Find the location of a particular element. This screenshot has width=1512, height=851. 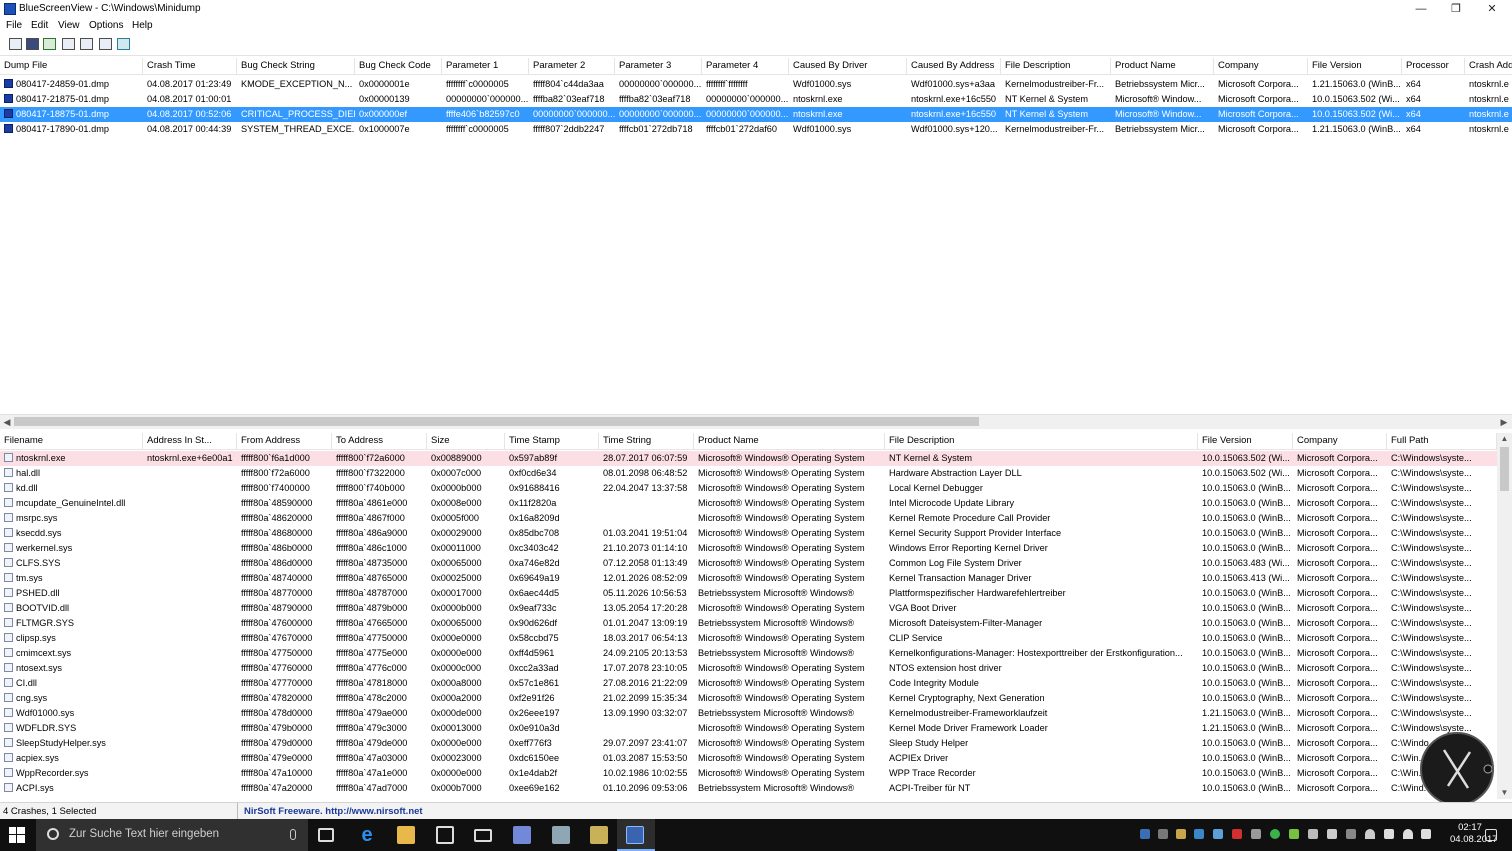

menu-help: Help is located at coordinates (142, 25).